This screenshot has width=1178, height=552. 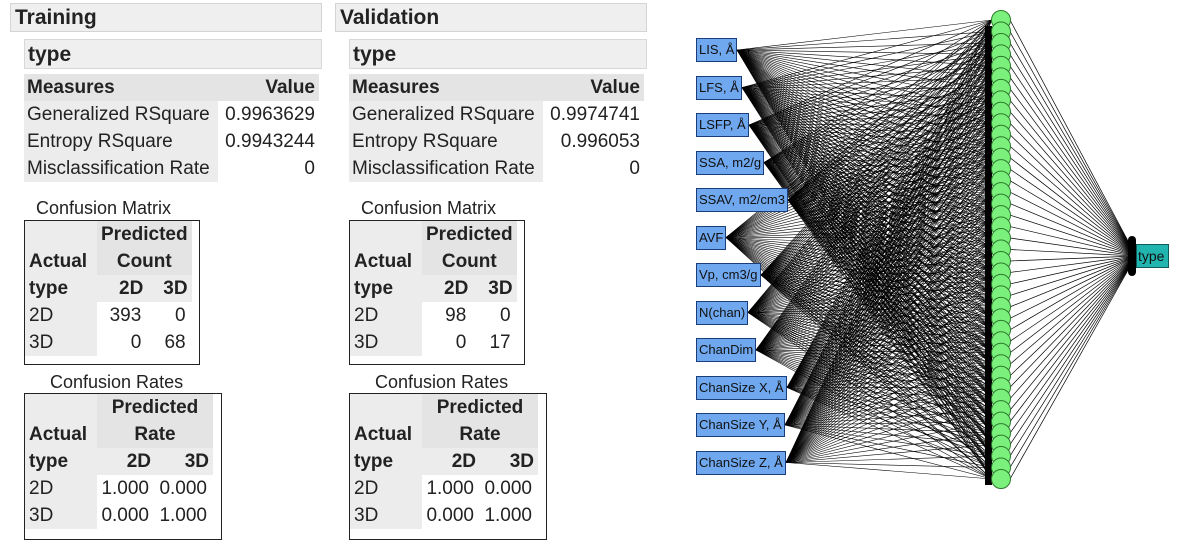 What do you see at coordinates (728, 275) in the screenshot?
I see `input-node: Vp, cm3/g` at bounding box center [728, 275].